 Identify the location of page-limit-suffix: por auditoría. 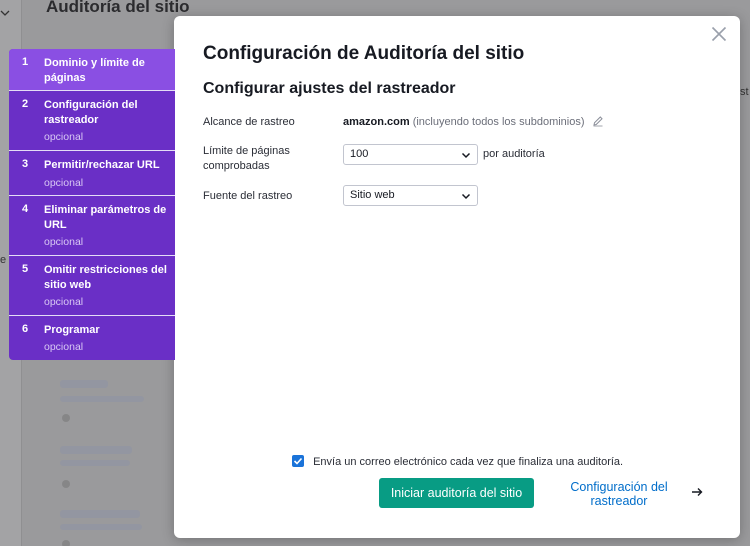
(514, 154).